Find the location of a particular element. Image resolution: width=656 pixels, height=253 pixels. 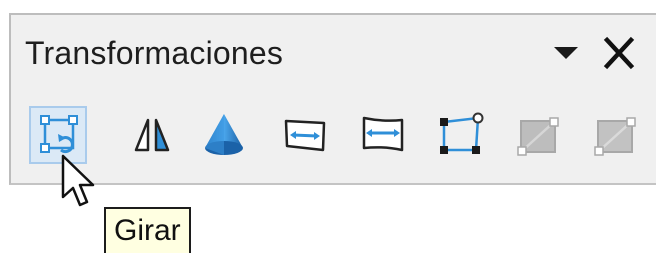

close-icon is located at coordinates (619, 53).